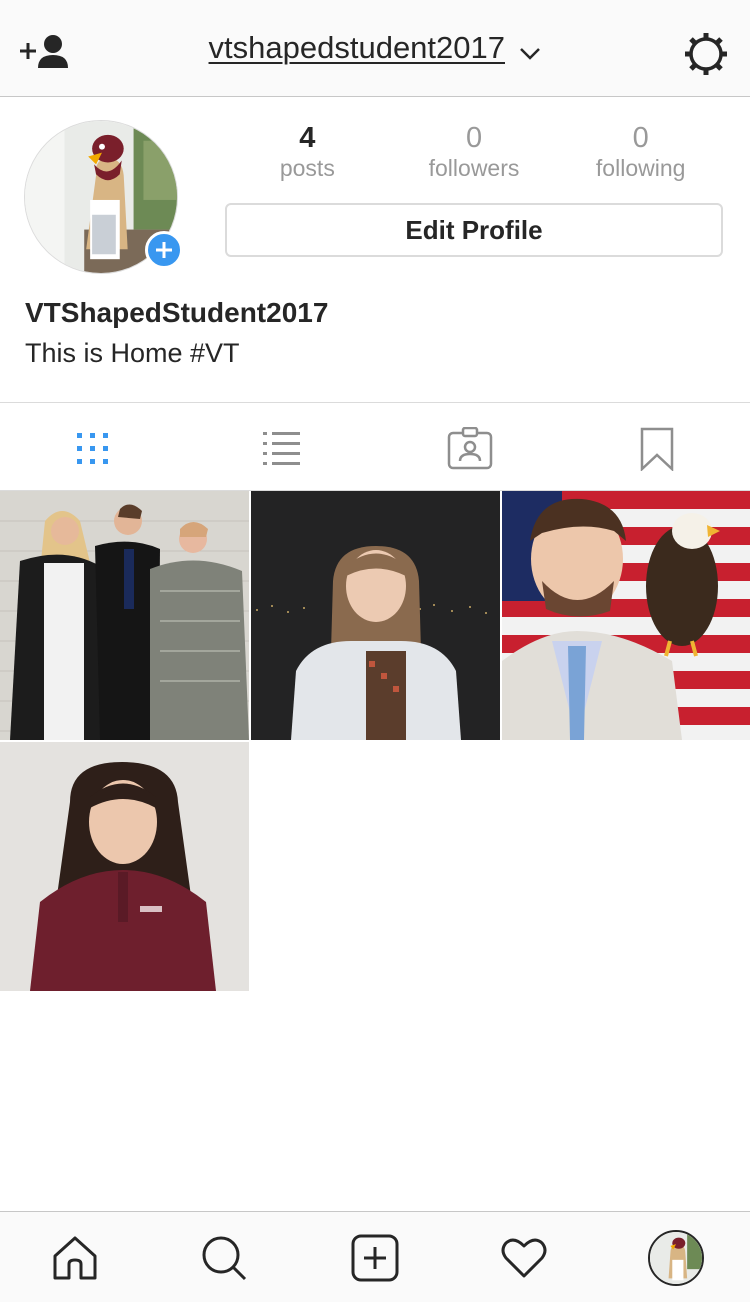 The image size is (750, 1302). Describe the element at coordinates (470, 449) in the screenshot. I see `tagged-icon` at that location.